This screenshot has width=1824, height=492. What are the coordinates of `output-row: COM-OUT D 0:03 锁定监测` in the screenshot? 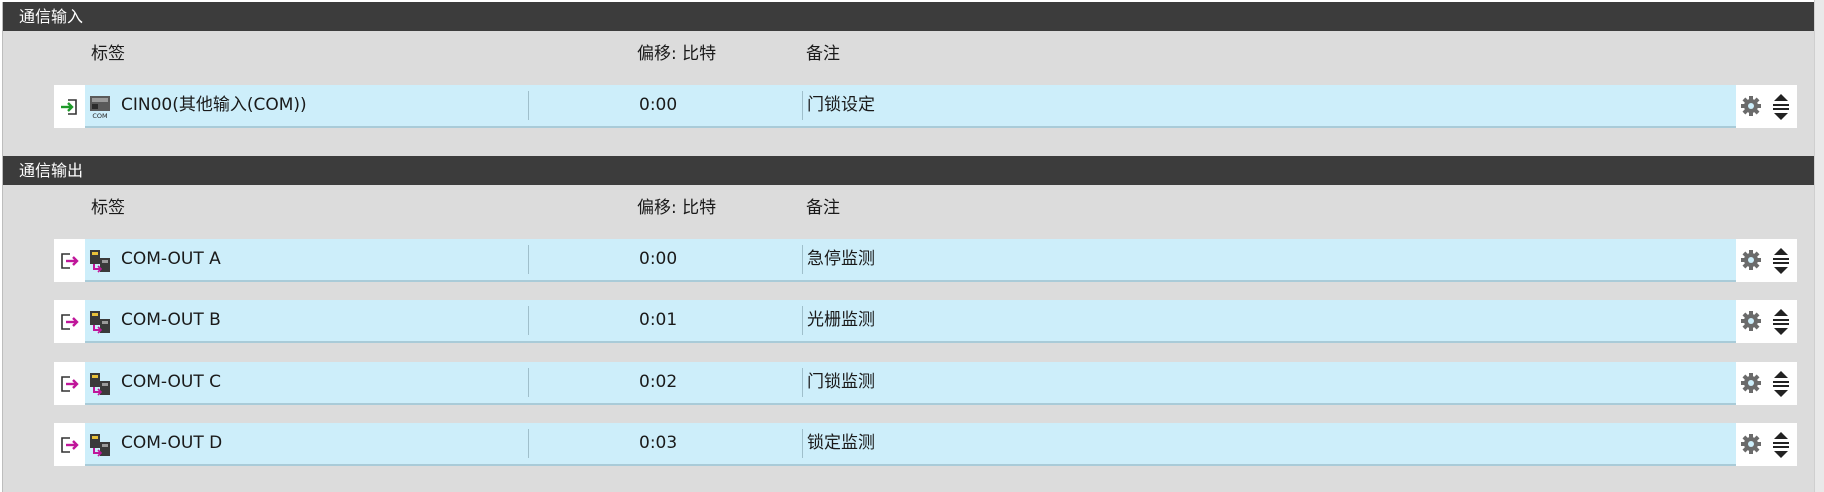 It's located at (925, 444).